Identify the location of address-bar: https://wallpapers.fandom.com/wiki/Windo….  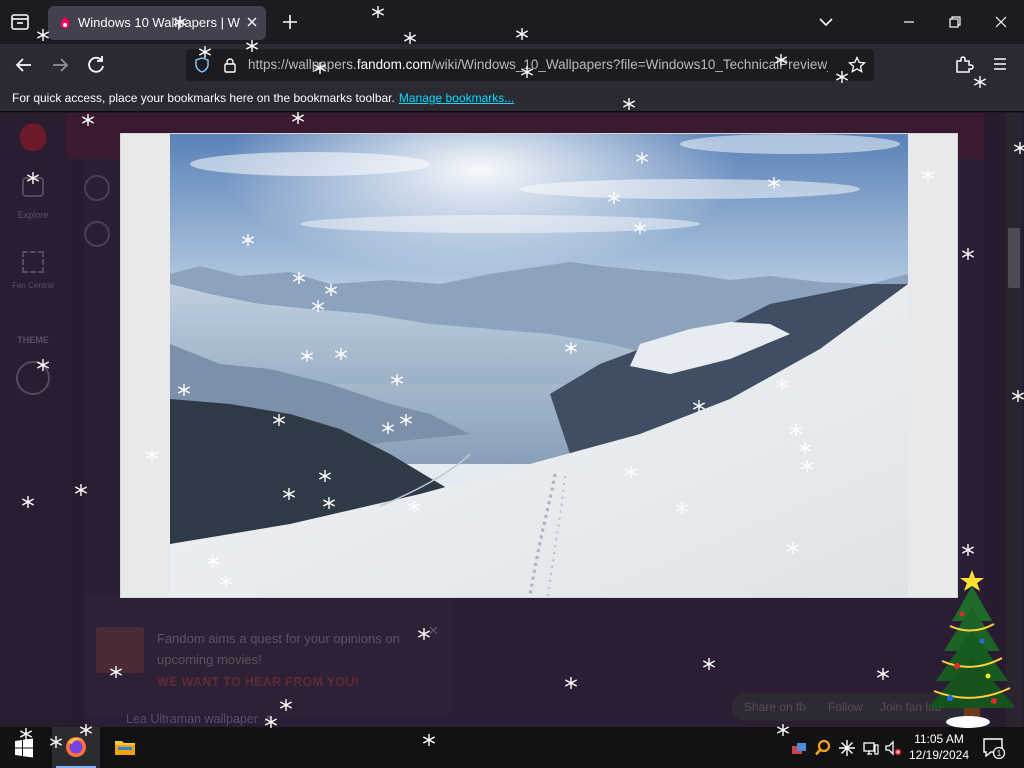
(530, 65).